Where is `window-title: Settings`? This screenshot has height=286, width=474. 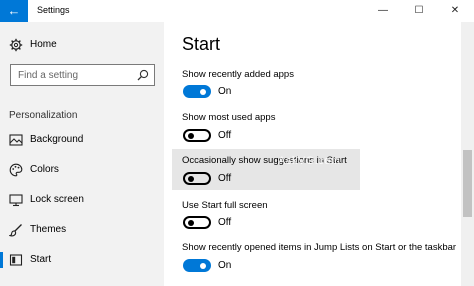 window-title: Settings is located at coordinates (53, 10).